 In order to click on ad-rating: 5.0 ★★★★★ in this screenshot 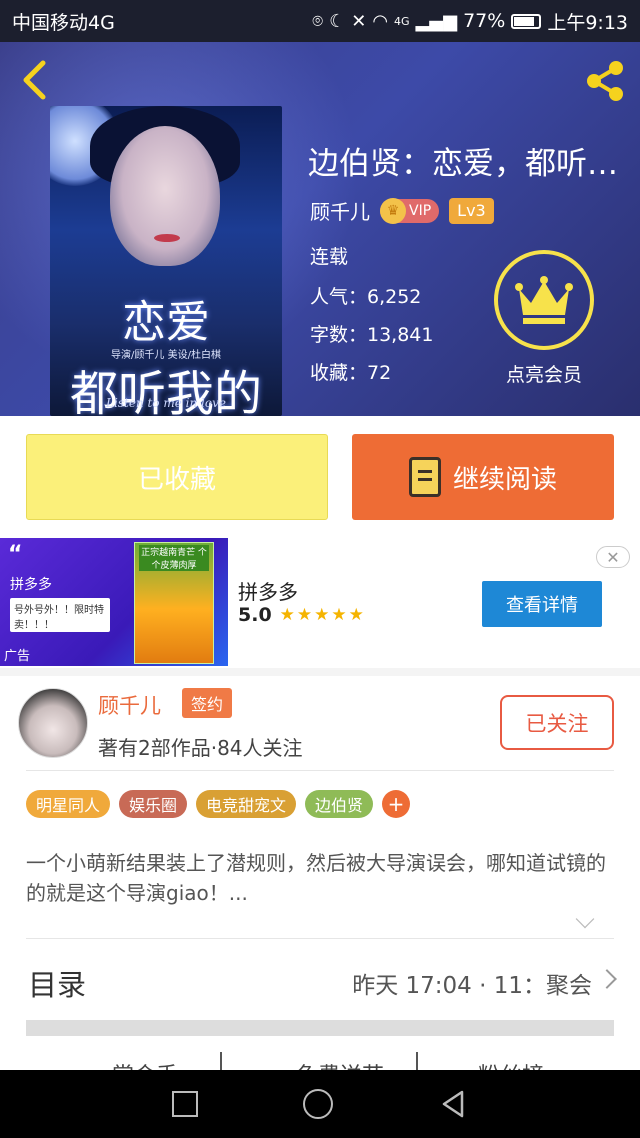, I will do `click(302, 615)`.